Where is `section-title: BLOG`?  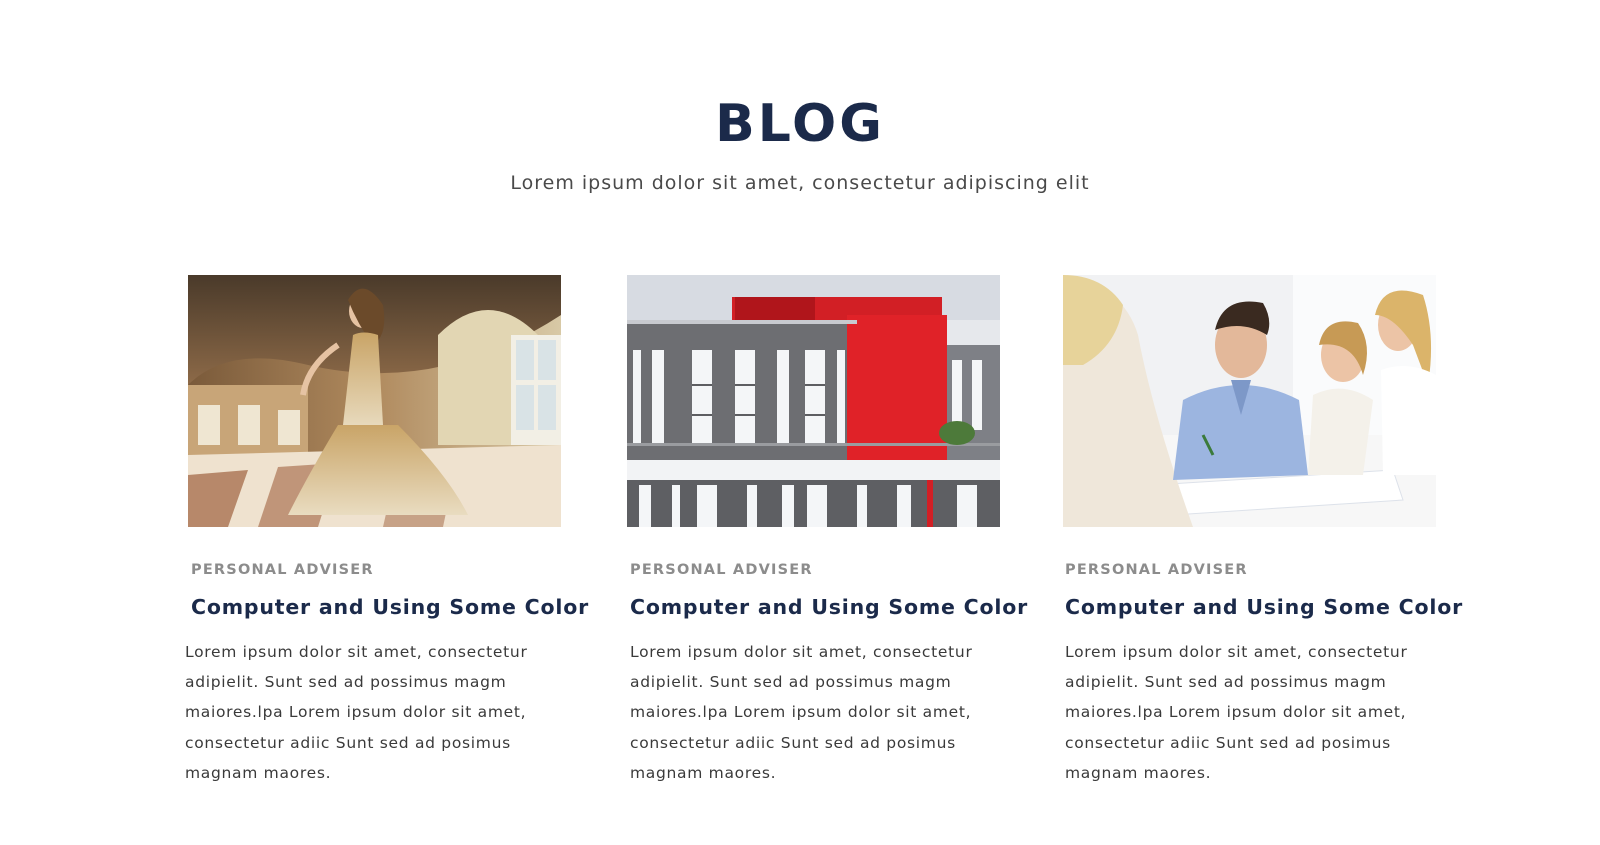 section-title: BLOG is located at coordinates (800, 124).